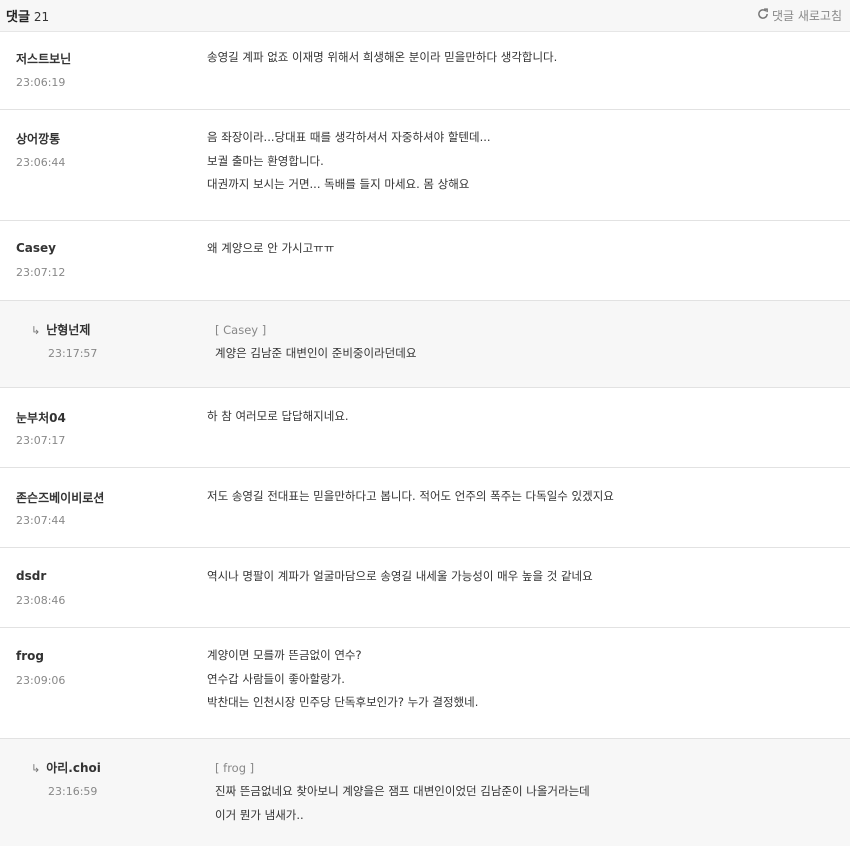 This screenshot has height=846, width=850. What do you see at coordinates (338, 184) in the screenshot?
I see `comment-text: 대권까지 보시는 거면... 독배를 들지 마세요. 몸 상해요` at bounding box center [338, 184].